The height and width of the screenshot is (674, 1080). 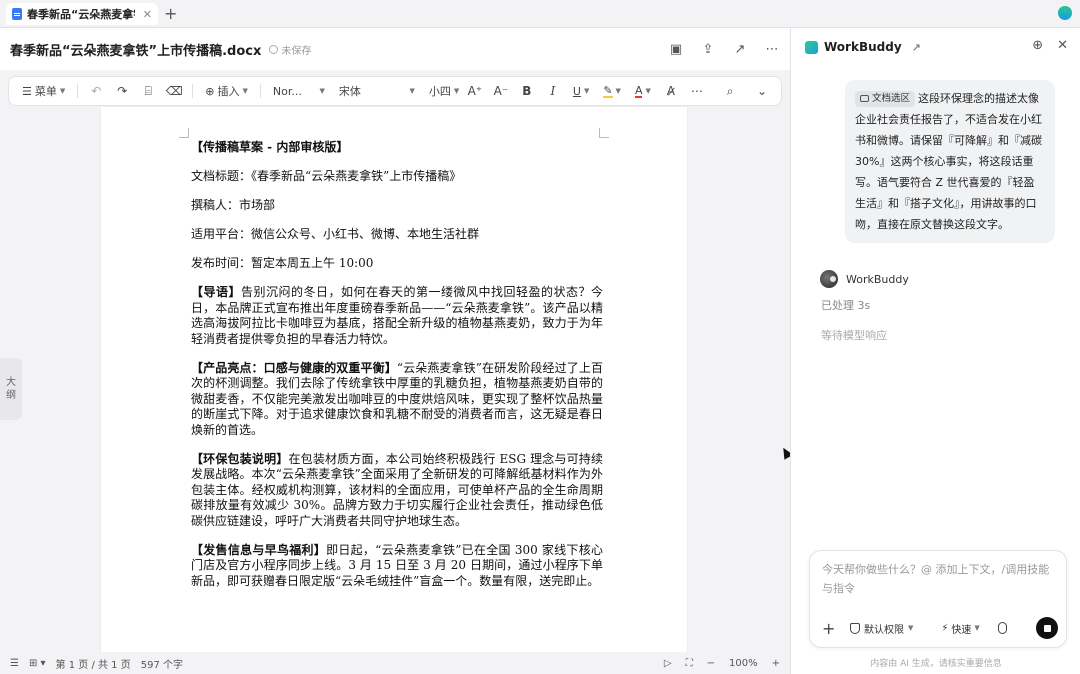 I want to click on font-size-value: 小四, so click(x=439, y=91).